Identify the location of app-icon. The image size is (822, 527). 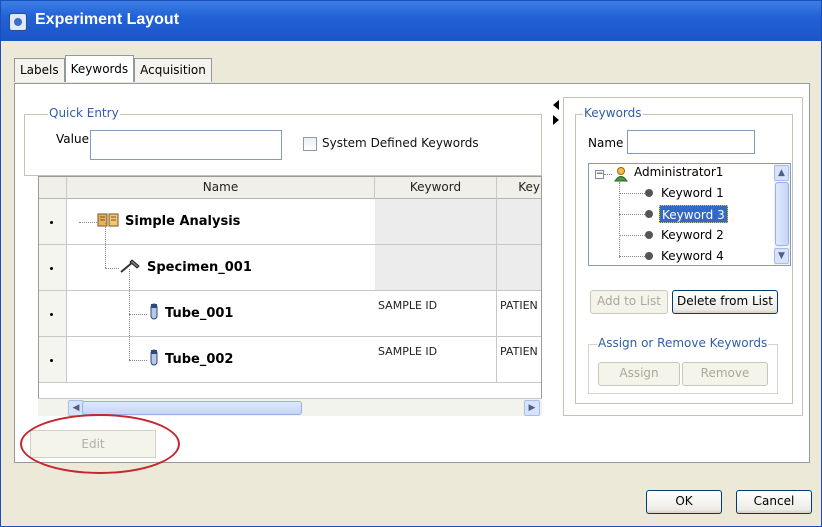
(18, 22).